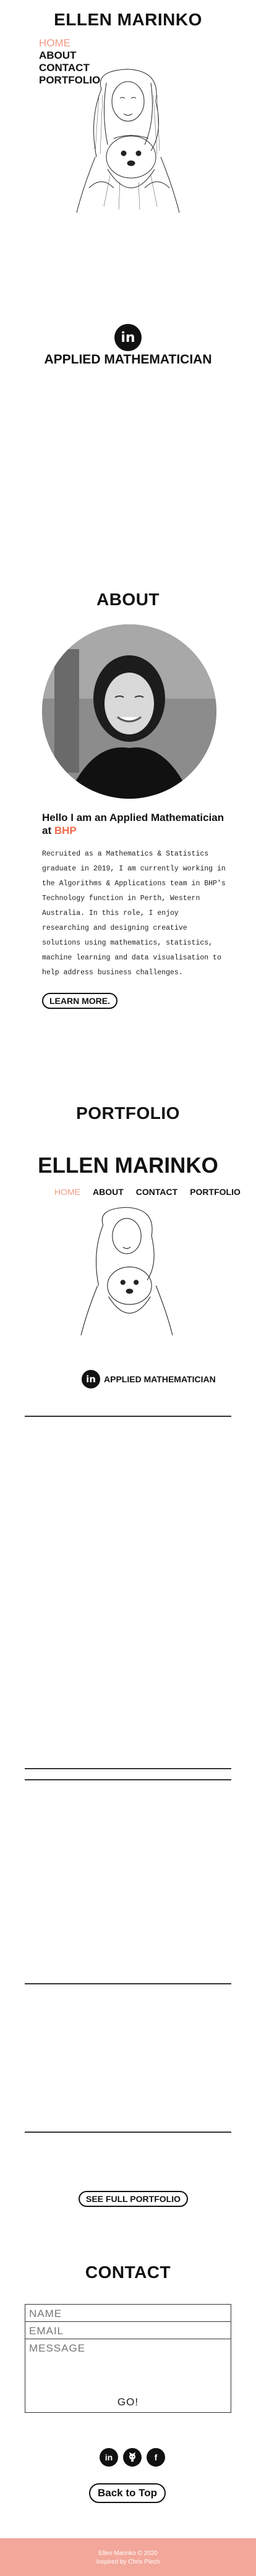  Describe the element at coordinates (67, 1192) in the screenshot. I see `embed-nav-home: HOME` at that location.